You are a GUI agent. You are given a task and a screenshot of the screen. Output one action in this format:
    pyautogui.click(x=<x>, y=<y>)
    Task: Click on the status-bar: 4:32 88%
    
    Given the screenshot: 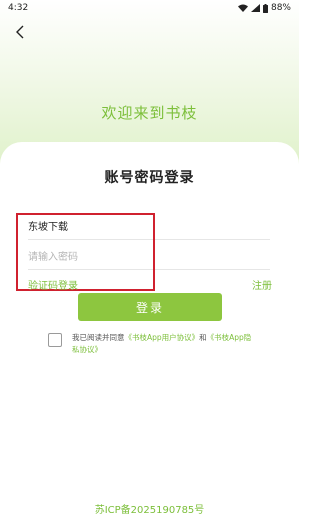 What is the action you would take?
    pyautogui.click(x=149, y=8)
    